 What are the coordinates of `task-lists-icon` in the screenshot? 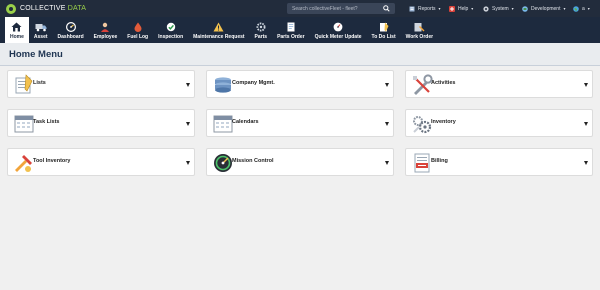 It's located at (24, 124).